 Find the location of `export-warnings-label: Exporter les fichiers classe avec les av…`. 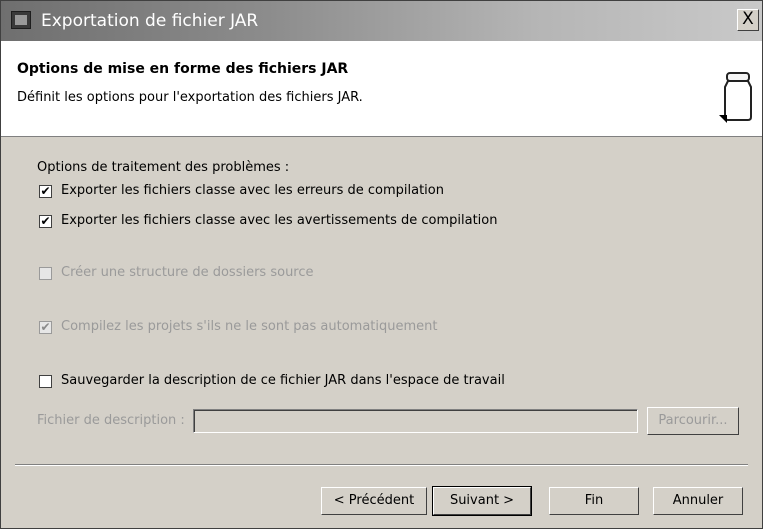

export-warnings-label: Exporter les fichiers classe avec les av… is located at coordinates (279, 220).